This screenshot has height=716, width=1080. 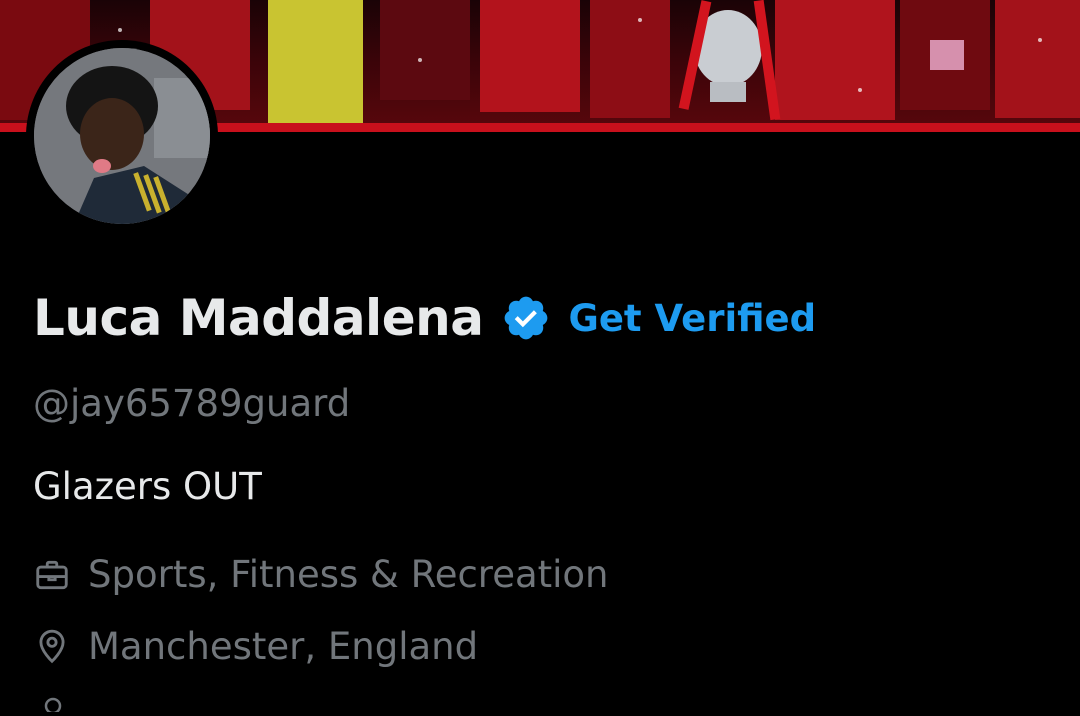 I want to click on display-name: Luca Maddalena, so click(x=258, y=318).